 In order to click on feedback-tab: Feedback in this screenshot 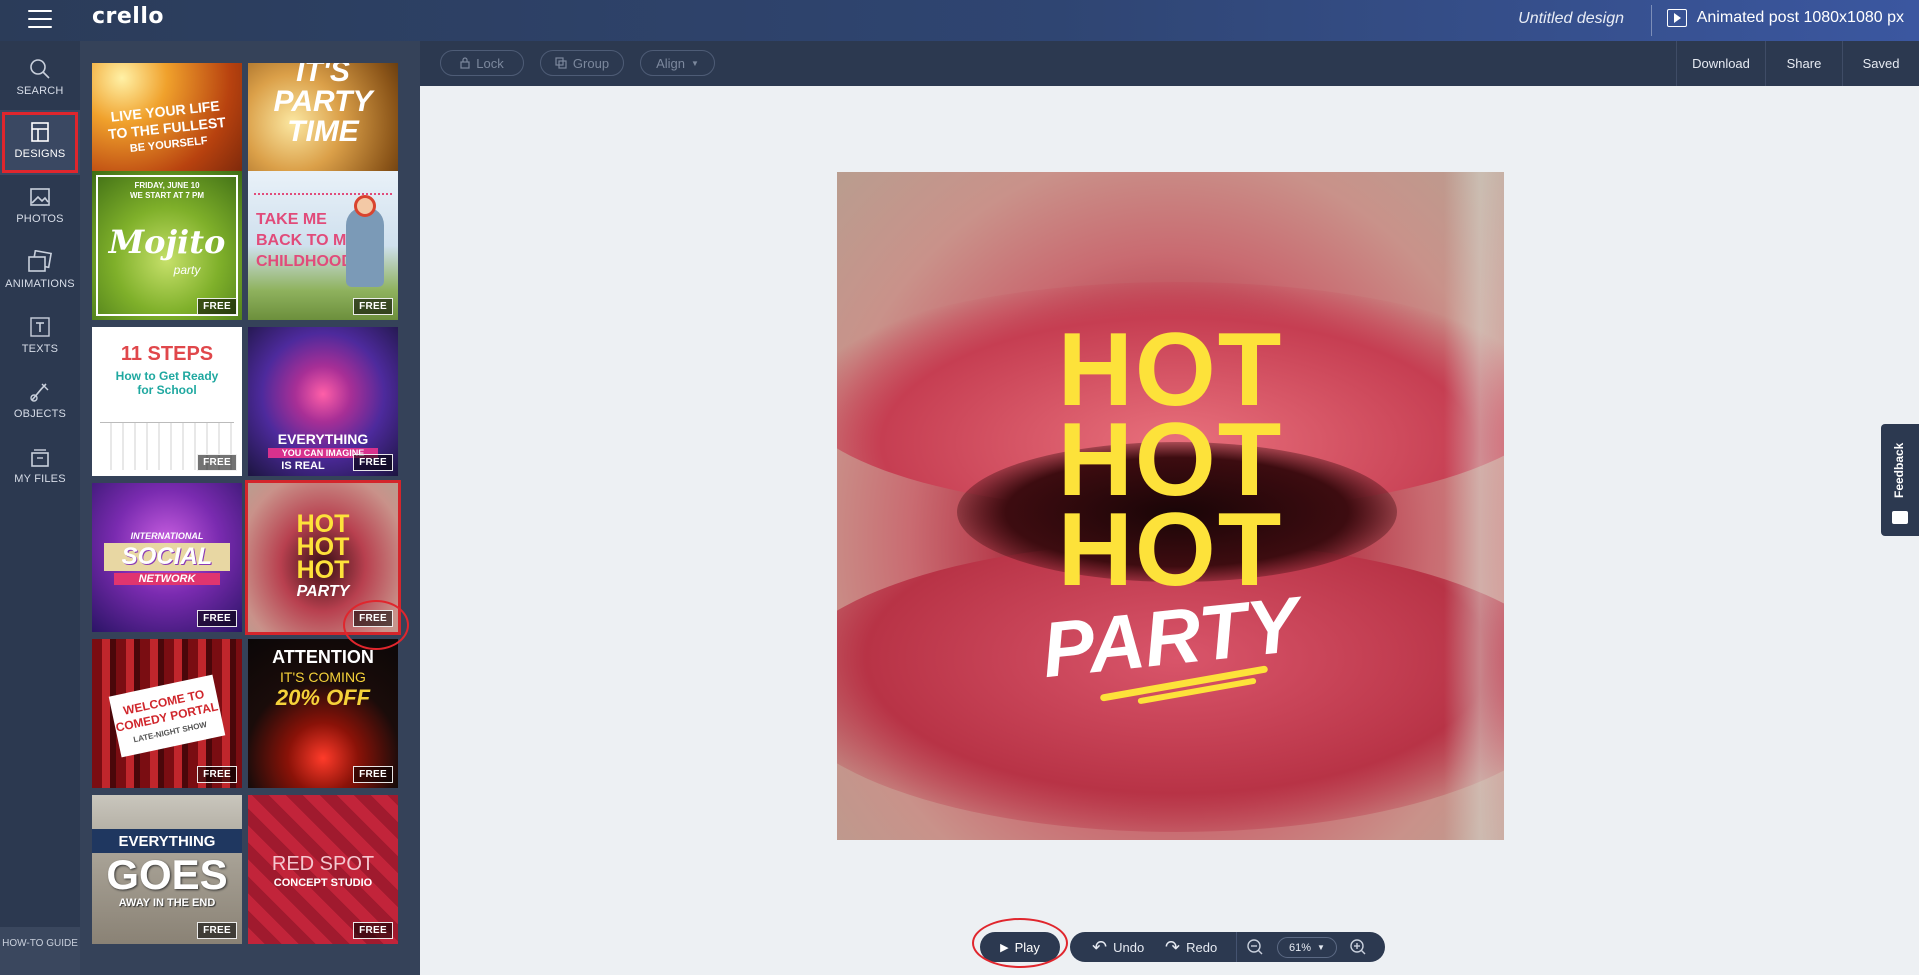, I will do `click(1900, 480)`.